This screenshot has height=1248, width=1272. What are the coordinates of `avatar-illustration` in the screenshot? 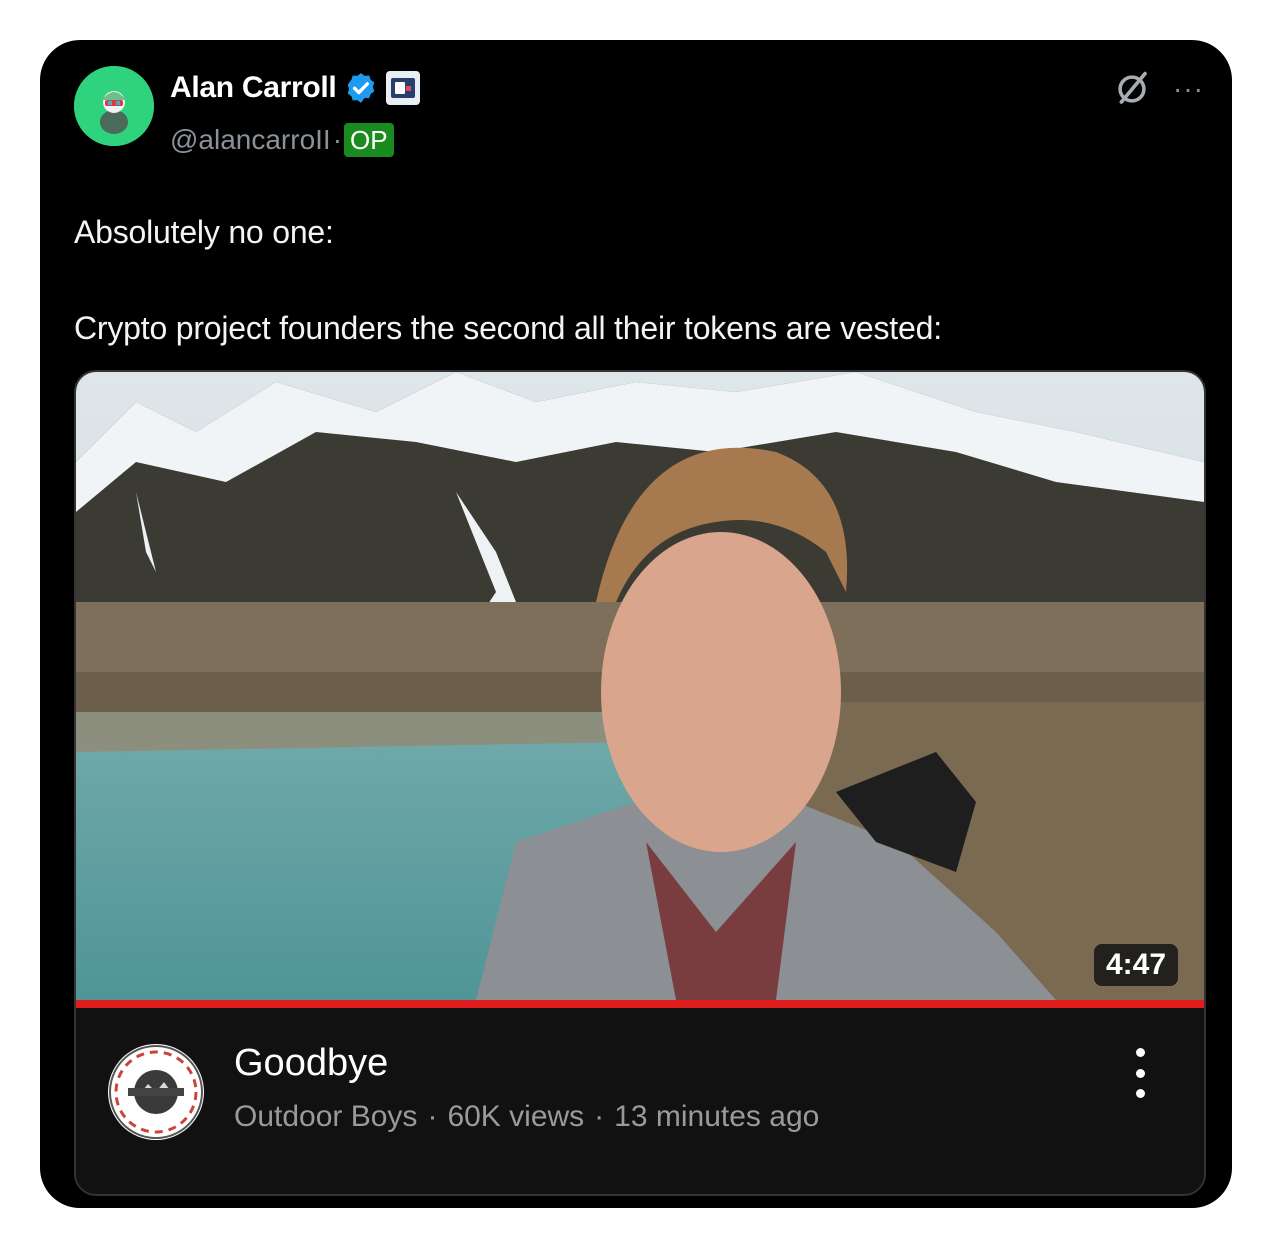 It's located at (114, 106).